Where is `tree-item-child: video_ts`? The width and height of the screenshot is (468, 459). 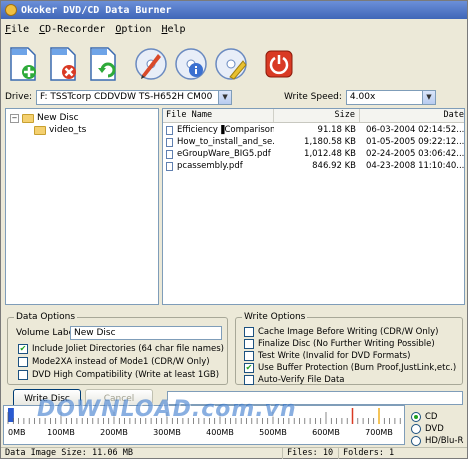 tree-item-child: video_ts is located at coordinates (60, 130).